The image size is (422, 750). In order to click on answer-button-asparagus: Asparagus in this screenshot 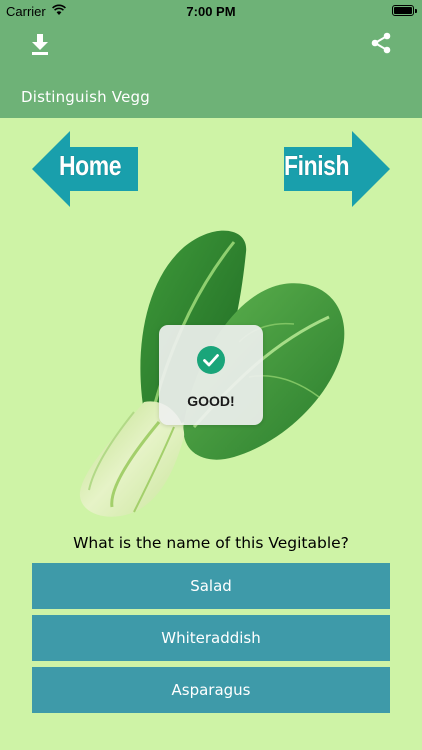, I will do `click(211, 690)`.